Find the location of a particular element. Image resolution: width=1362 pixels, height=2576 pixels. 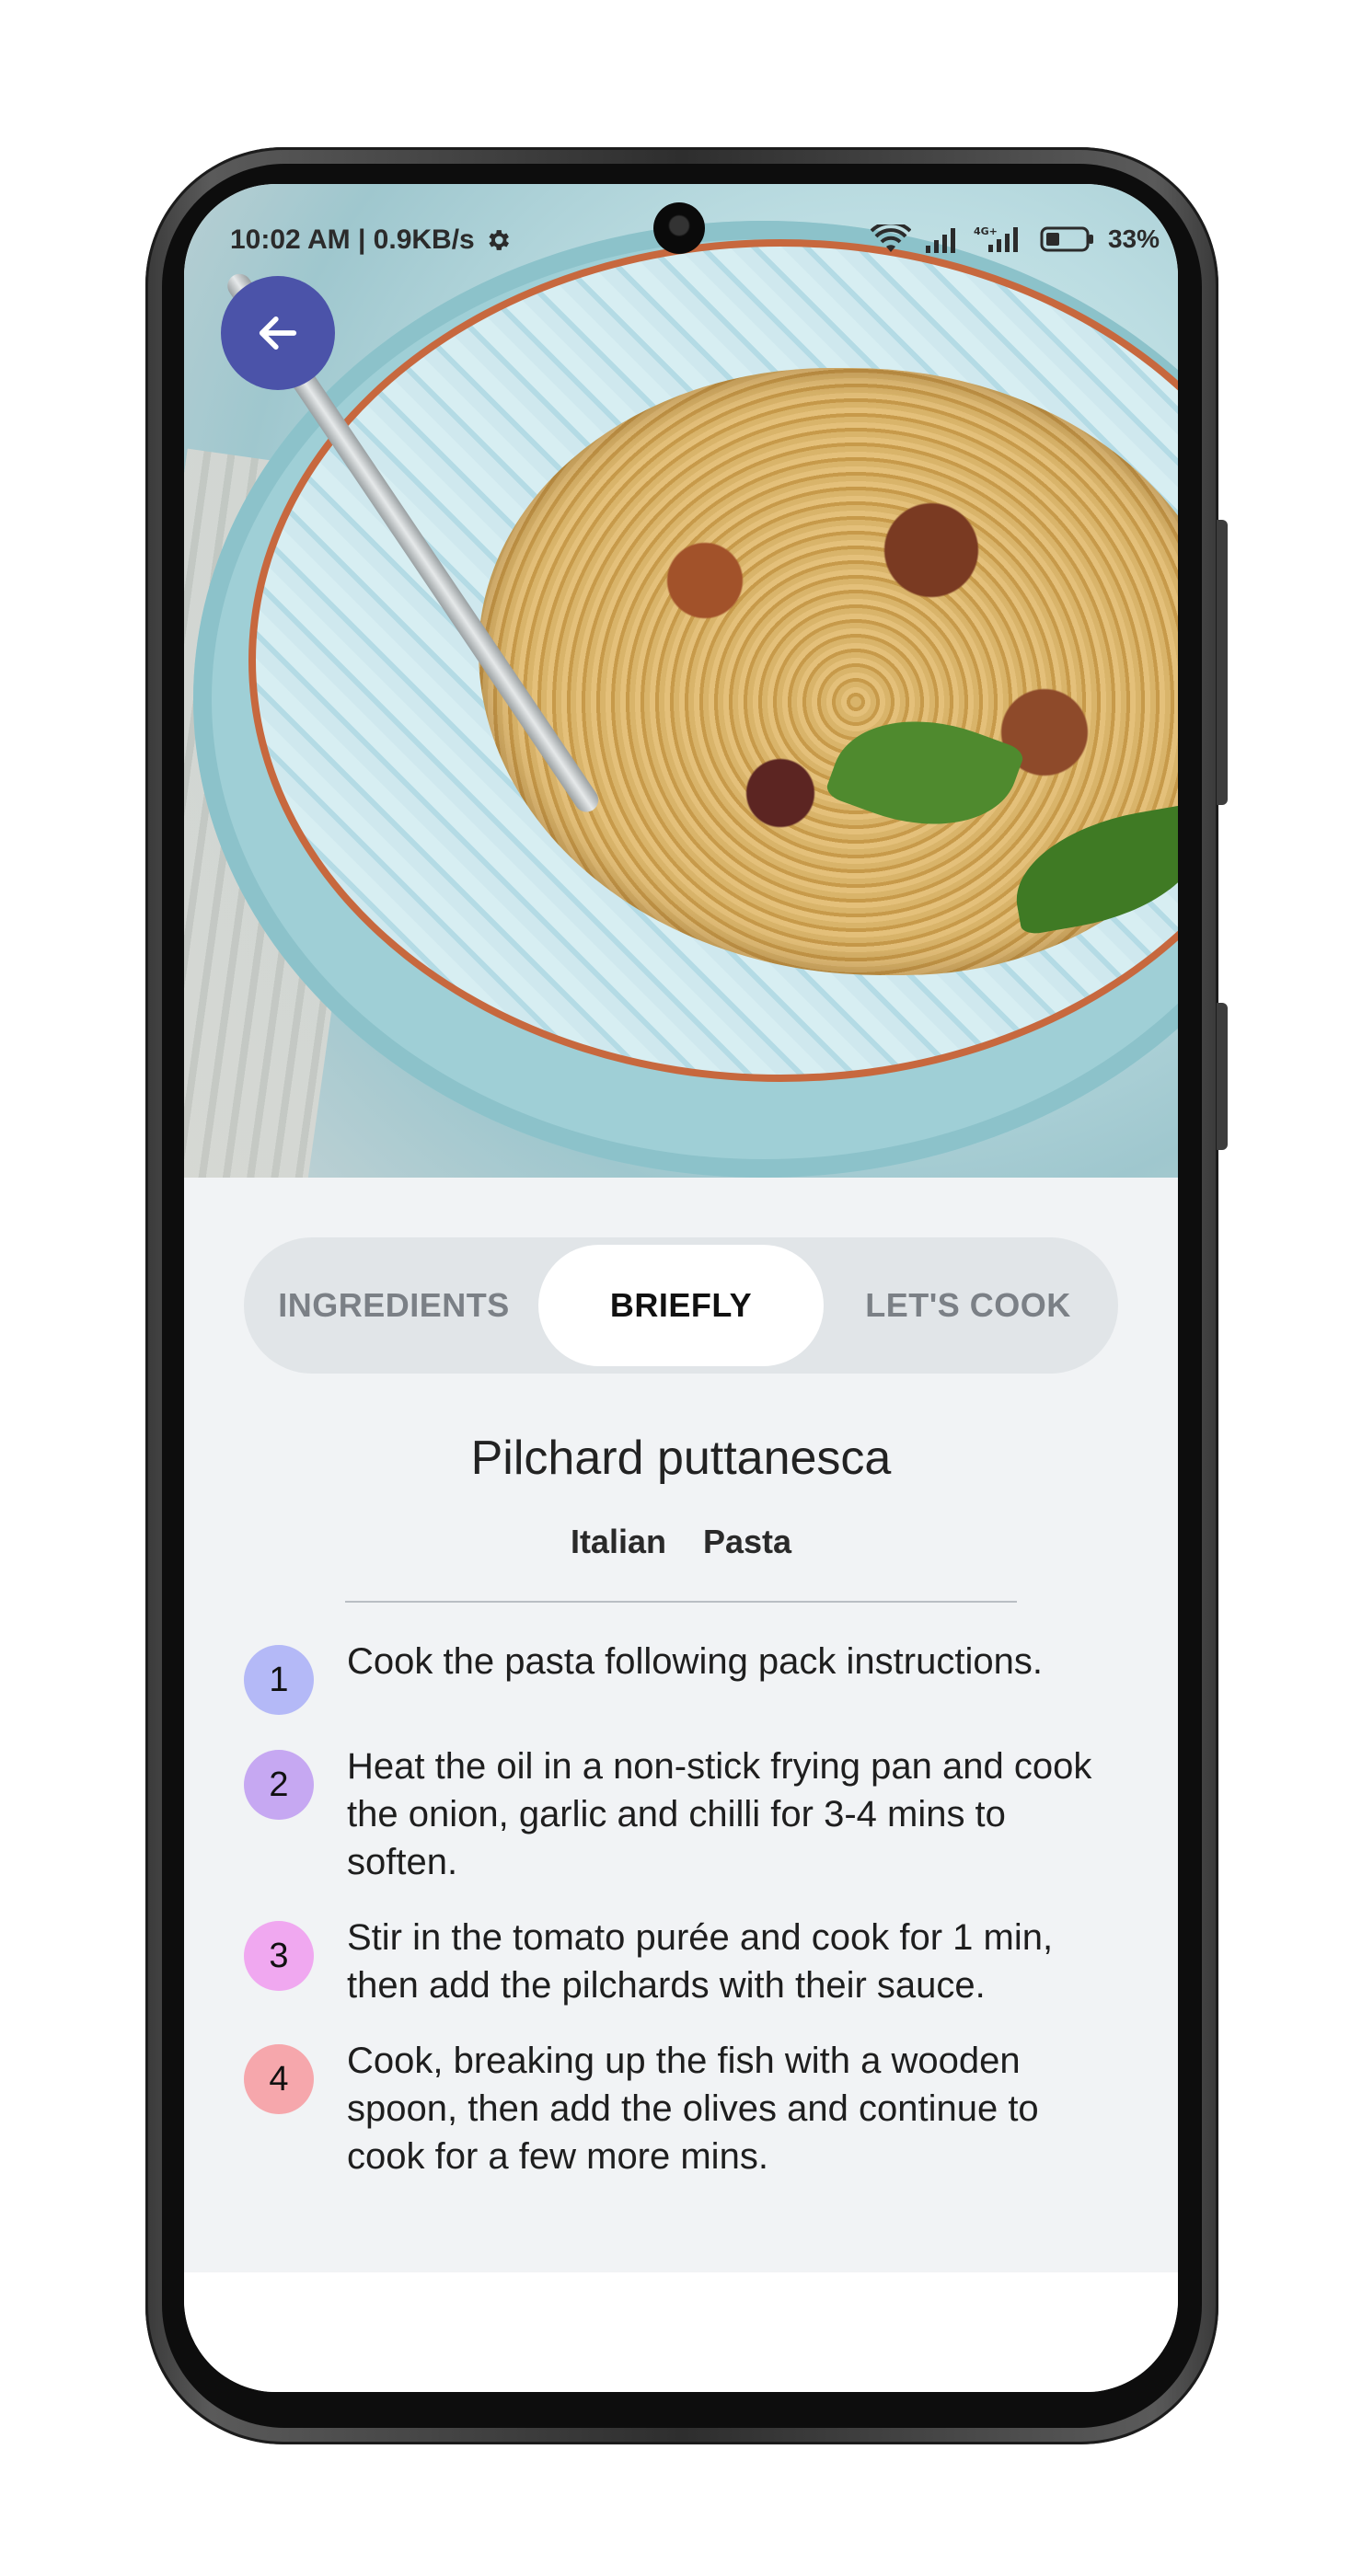

recipe-tags: Italian Pasta is located at coordinates (681, 1542).